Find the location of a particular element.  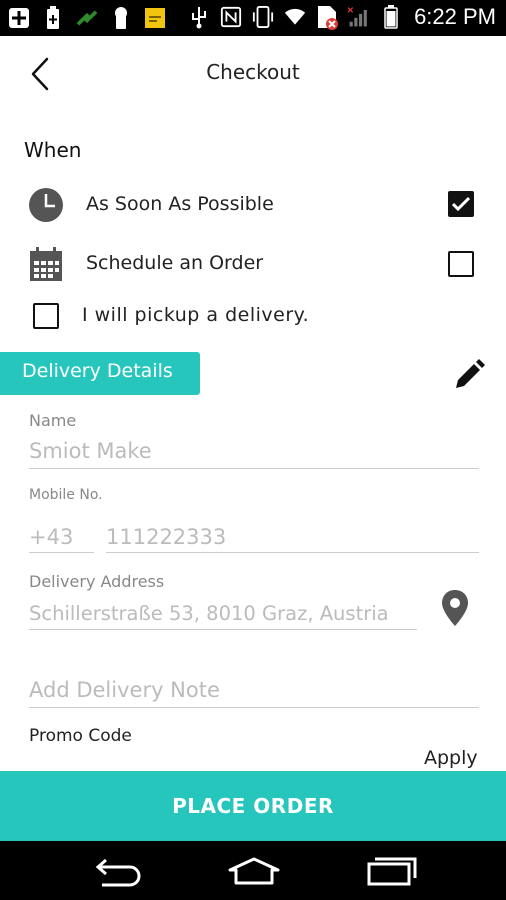

usb-icon is located at coordinates (199, 17).